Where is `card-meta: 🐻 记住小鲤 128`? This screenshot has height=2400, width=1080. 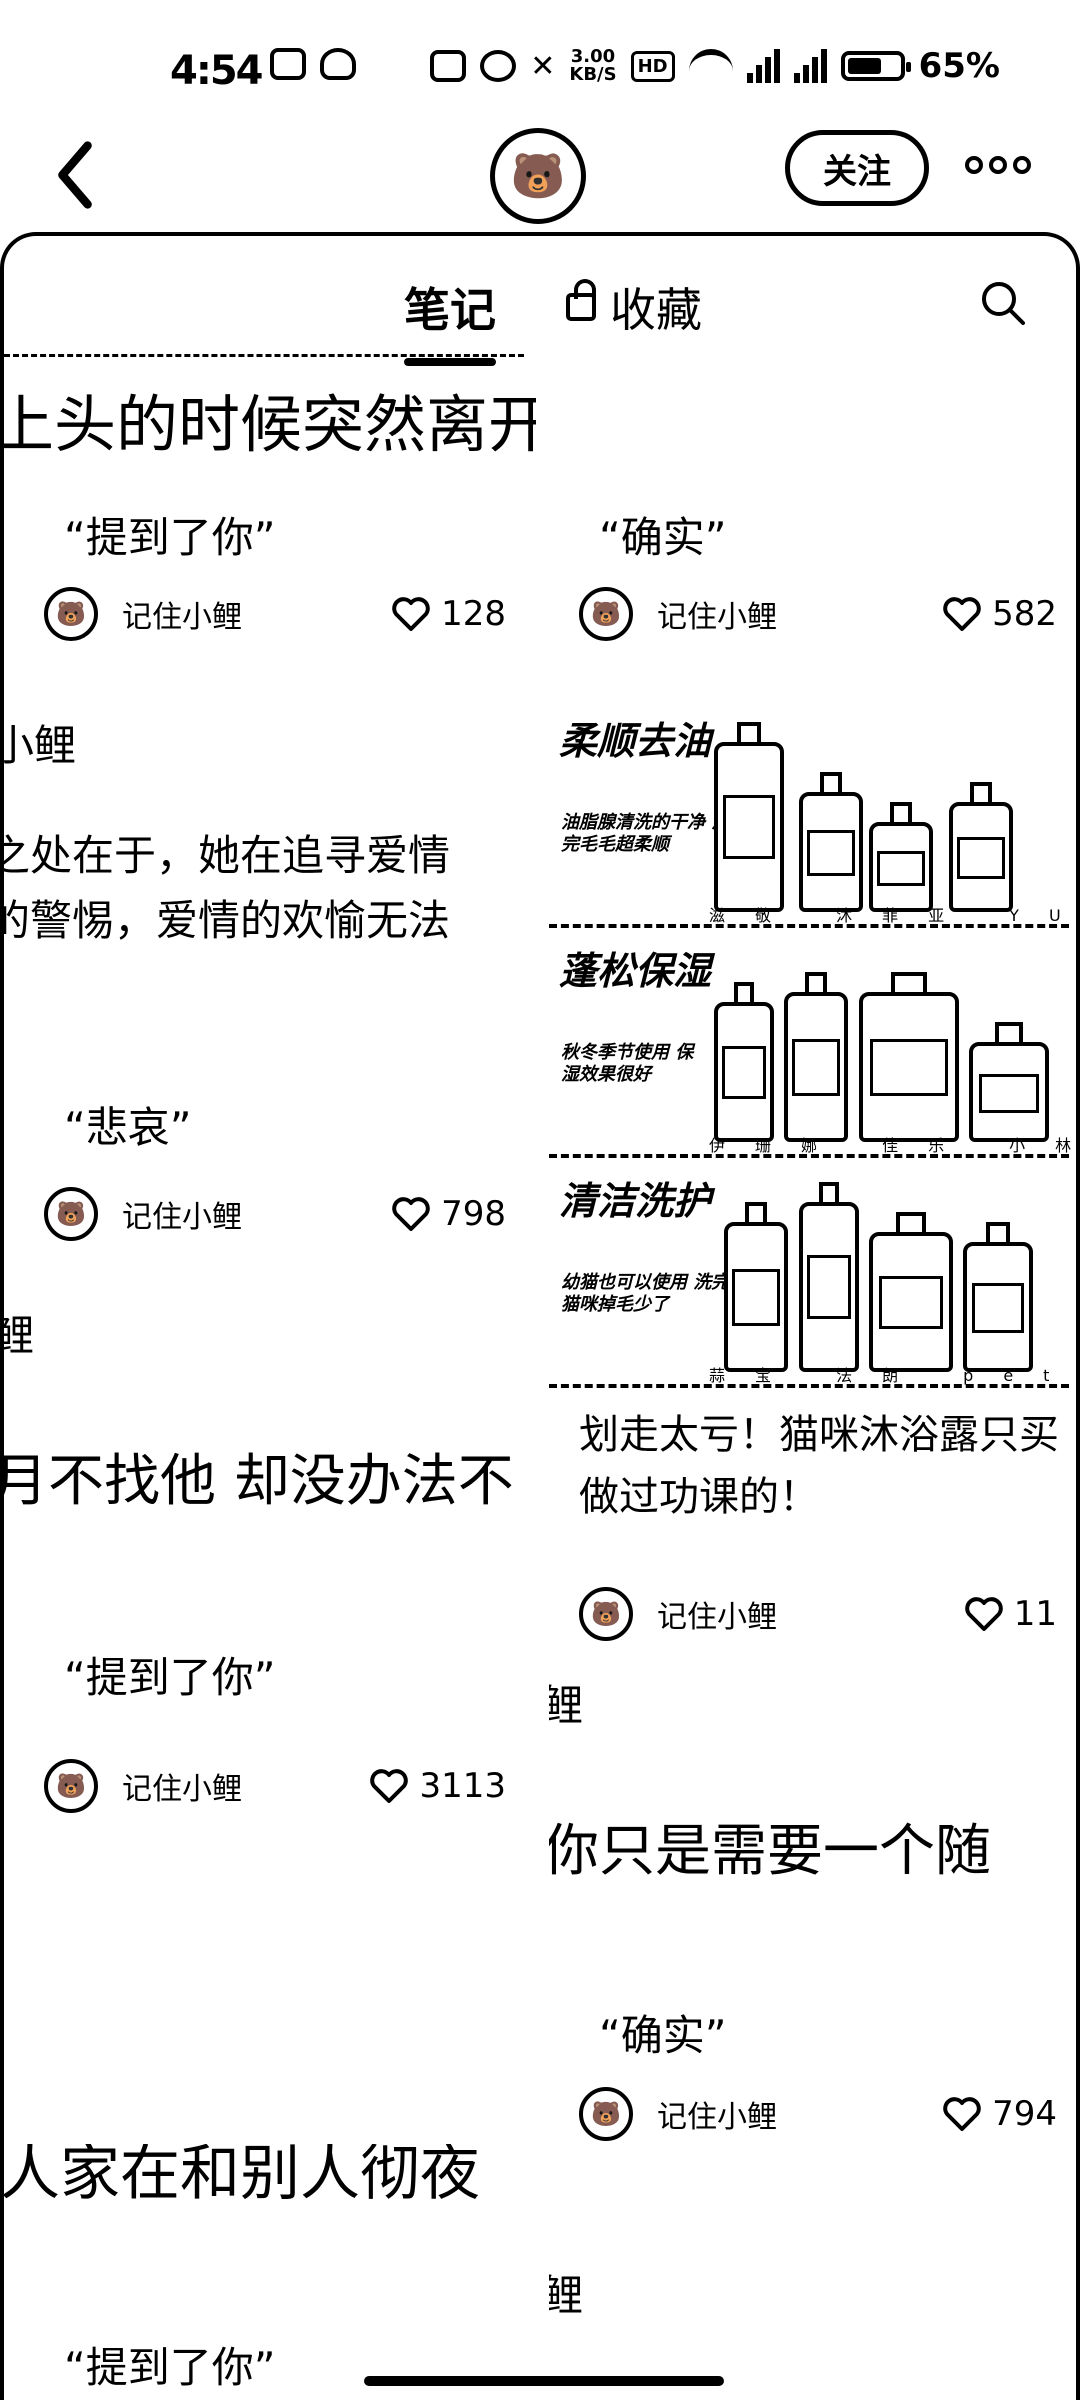 card-meta: 🐻 记住小鲤 128 is located at coordinates (270, 614).